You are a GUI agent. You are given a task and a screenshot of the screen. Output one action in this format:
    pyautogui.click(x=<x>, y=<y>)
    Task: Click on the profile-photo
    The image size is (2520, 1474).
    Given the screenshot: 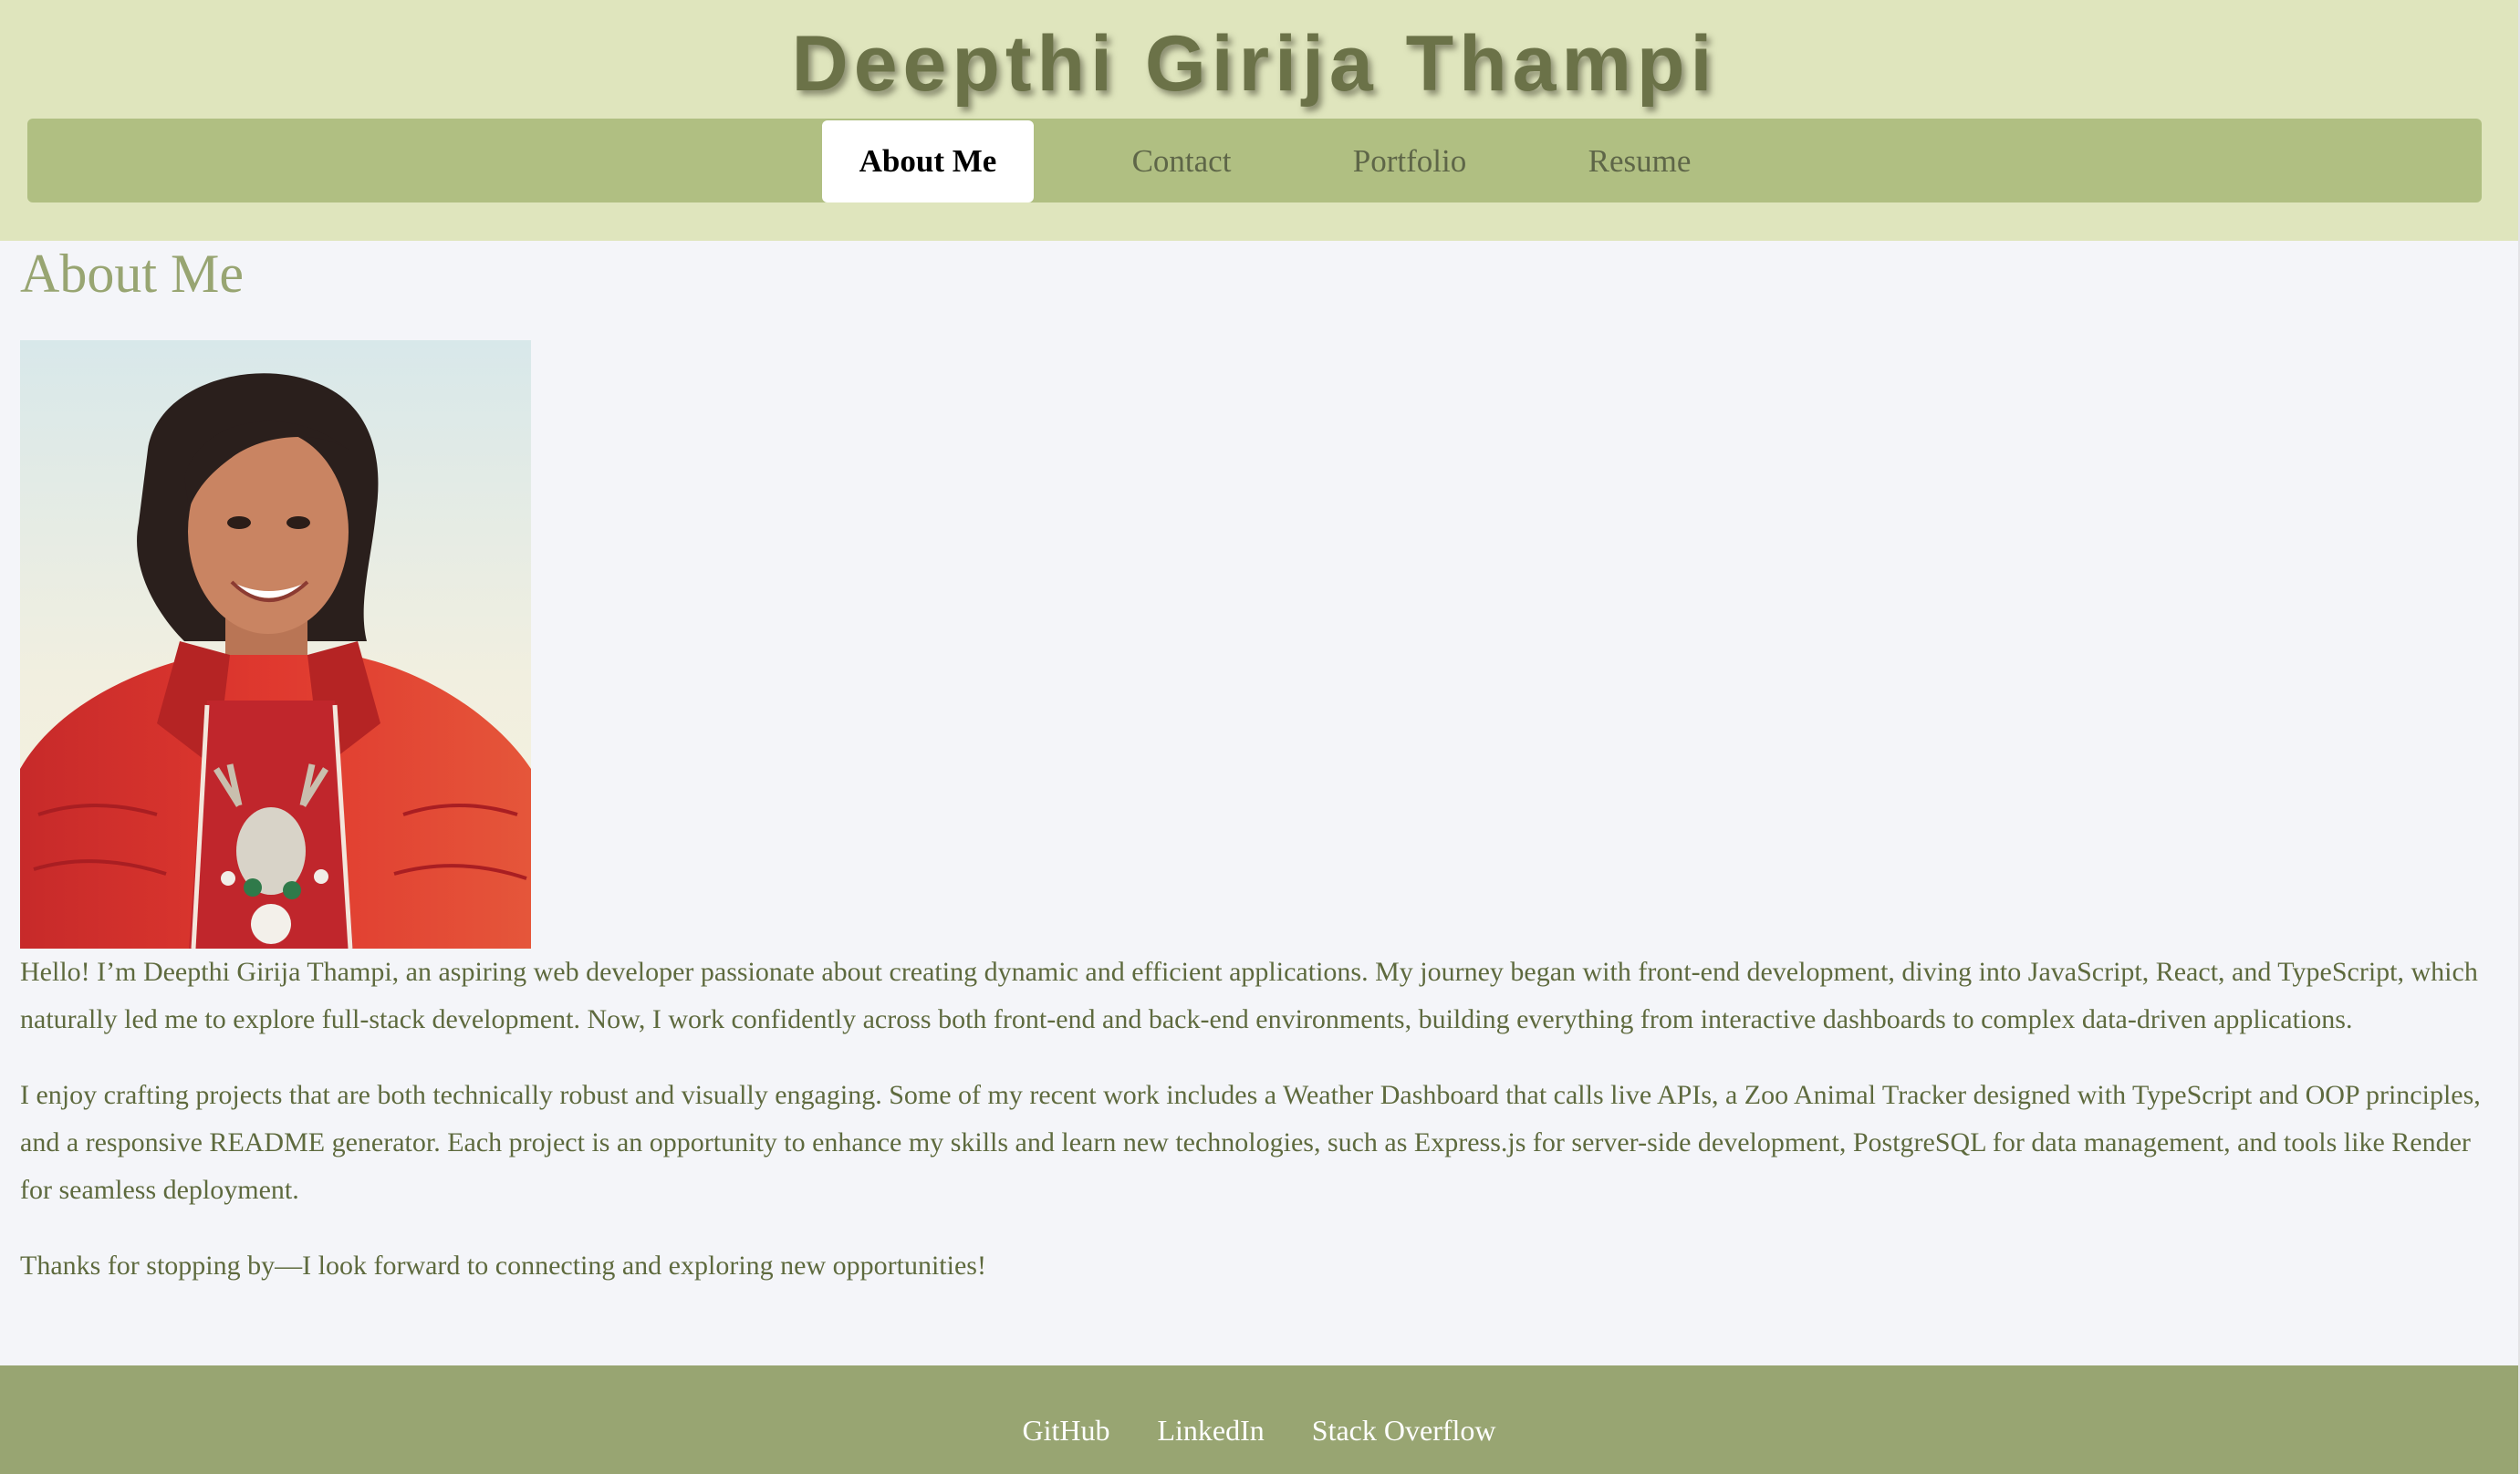 What is the action you would take?
    pyautogui.click(x=275, y=644)
    